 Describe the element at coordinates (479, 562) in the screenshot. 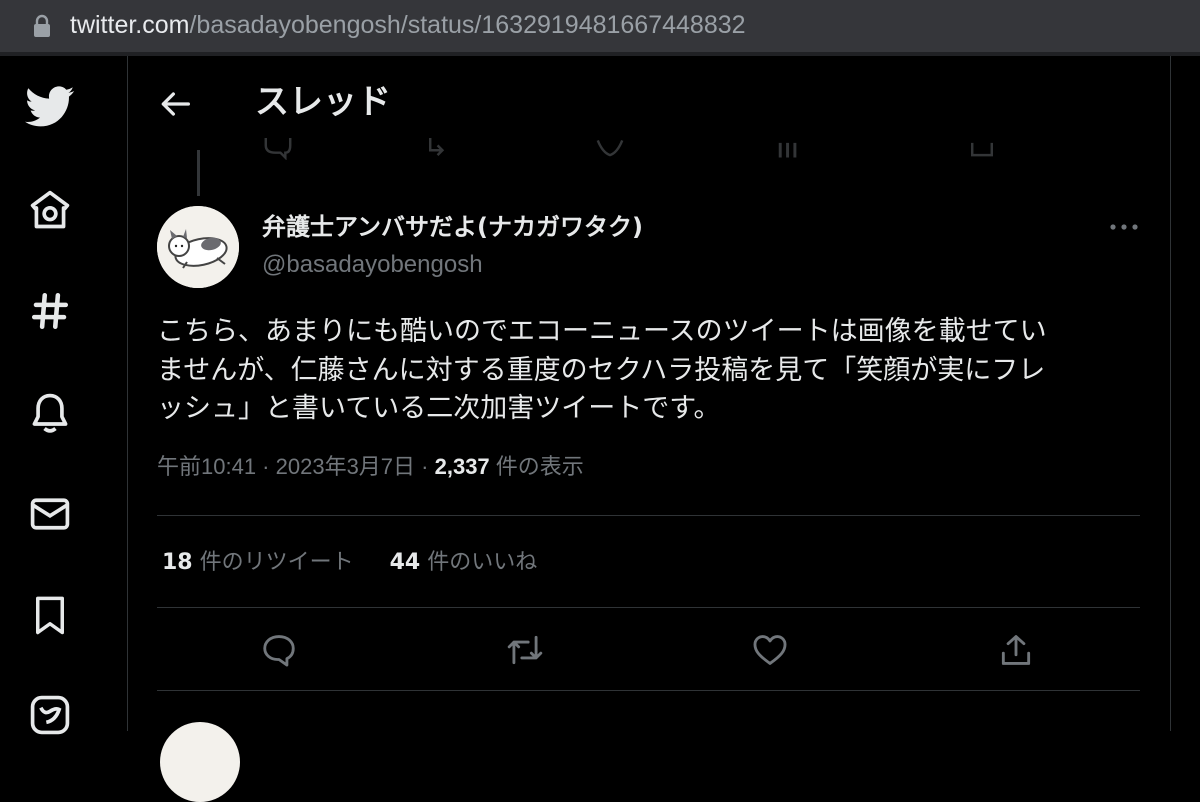

I see `likes-label: 件のいいね` at that location.